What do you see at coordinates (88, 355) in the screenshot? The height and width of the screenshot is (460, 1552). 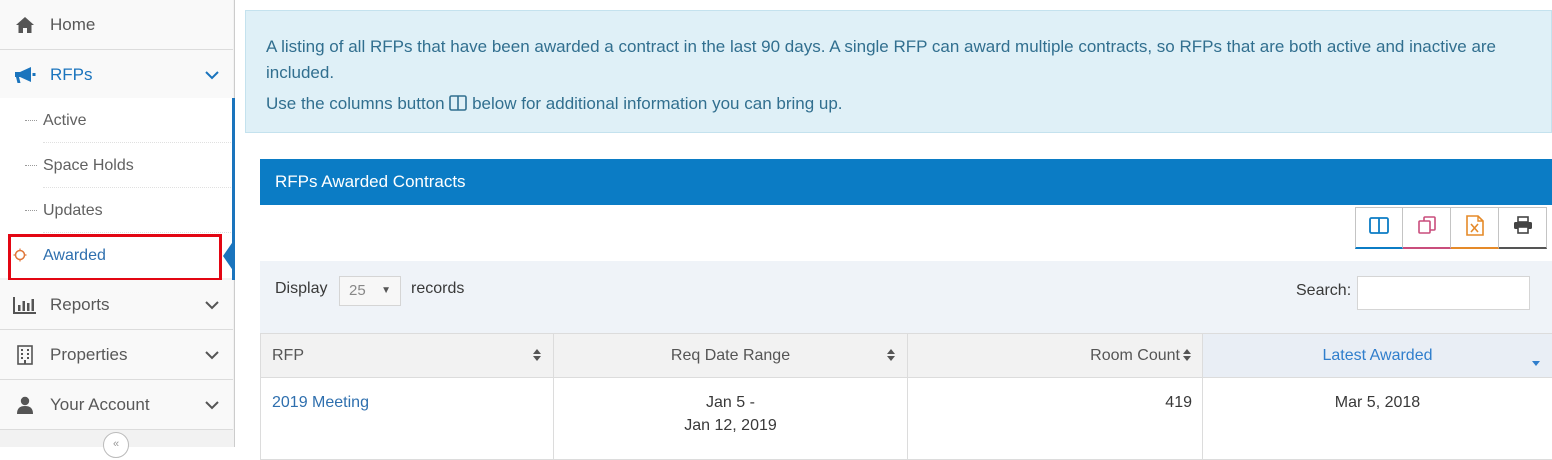 I see `nav-properties-label: Properties` at bounding box center [88, 355].